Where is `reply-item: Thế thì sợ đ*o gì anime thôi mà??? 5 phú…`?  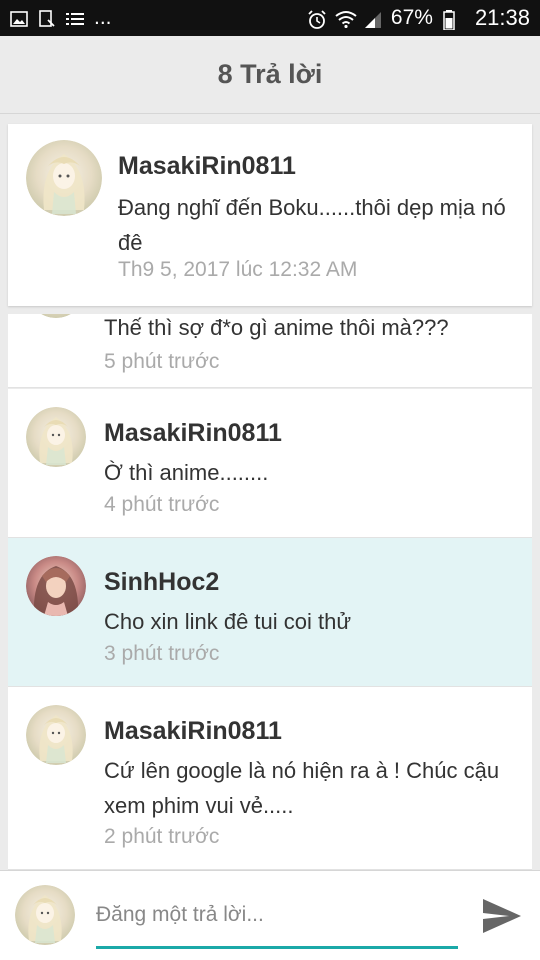
reply-item: Thế thì sợ đ*o gì anime thôi mà??? 5 phú… is located at coordinates (270, 351).